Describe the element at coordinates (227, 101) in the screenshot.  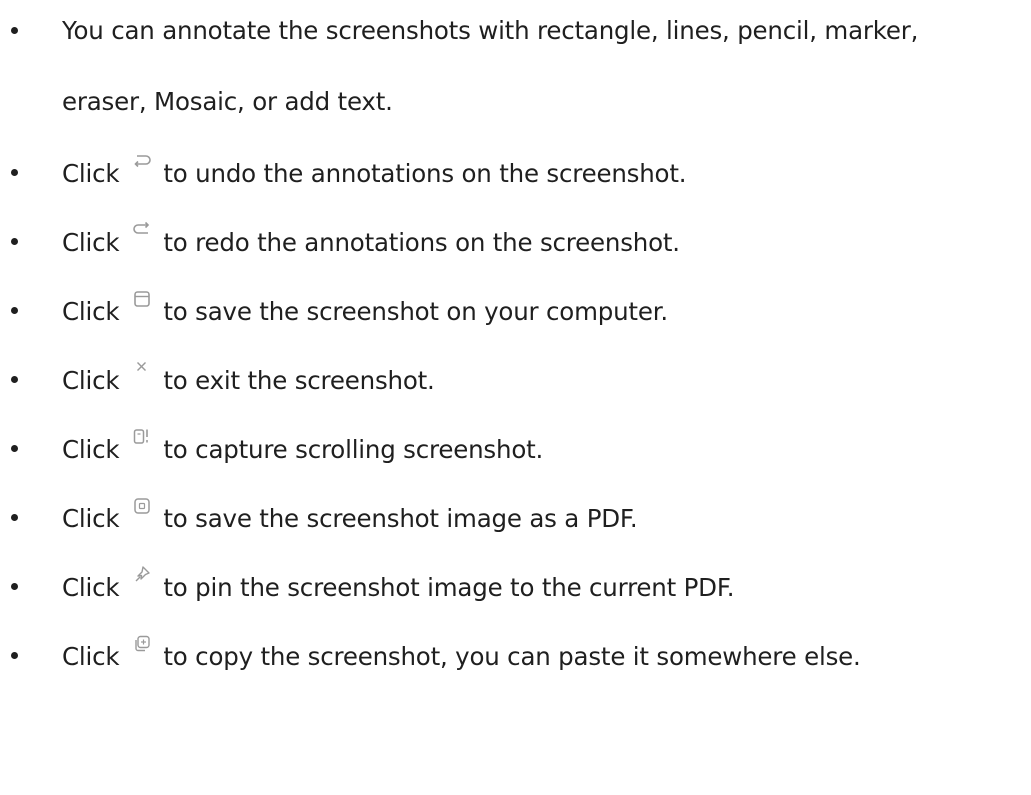
I see `list-item-text: eraser, Mosaic, or add text.` at that location.